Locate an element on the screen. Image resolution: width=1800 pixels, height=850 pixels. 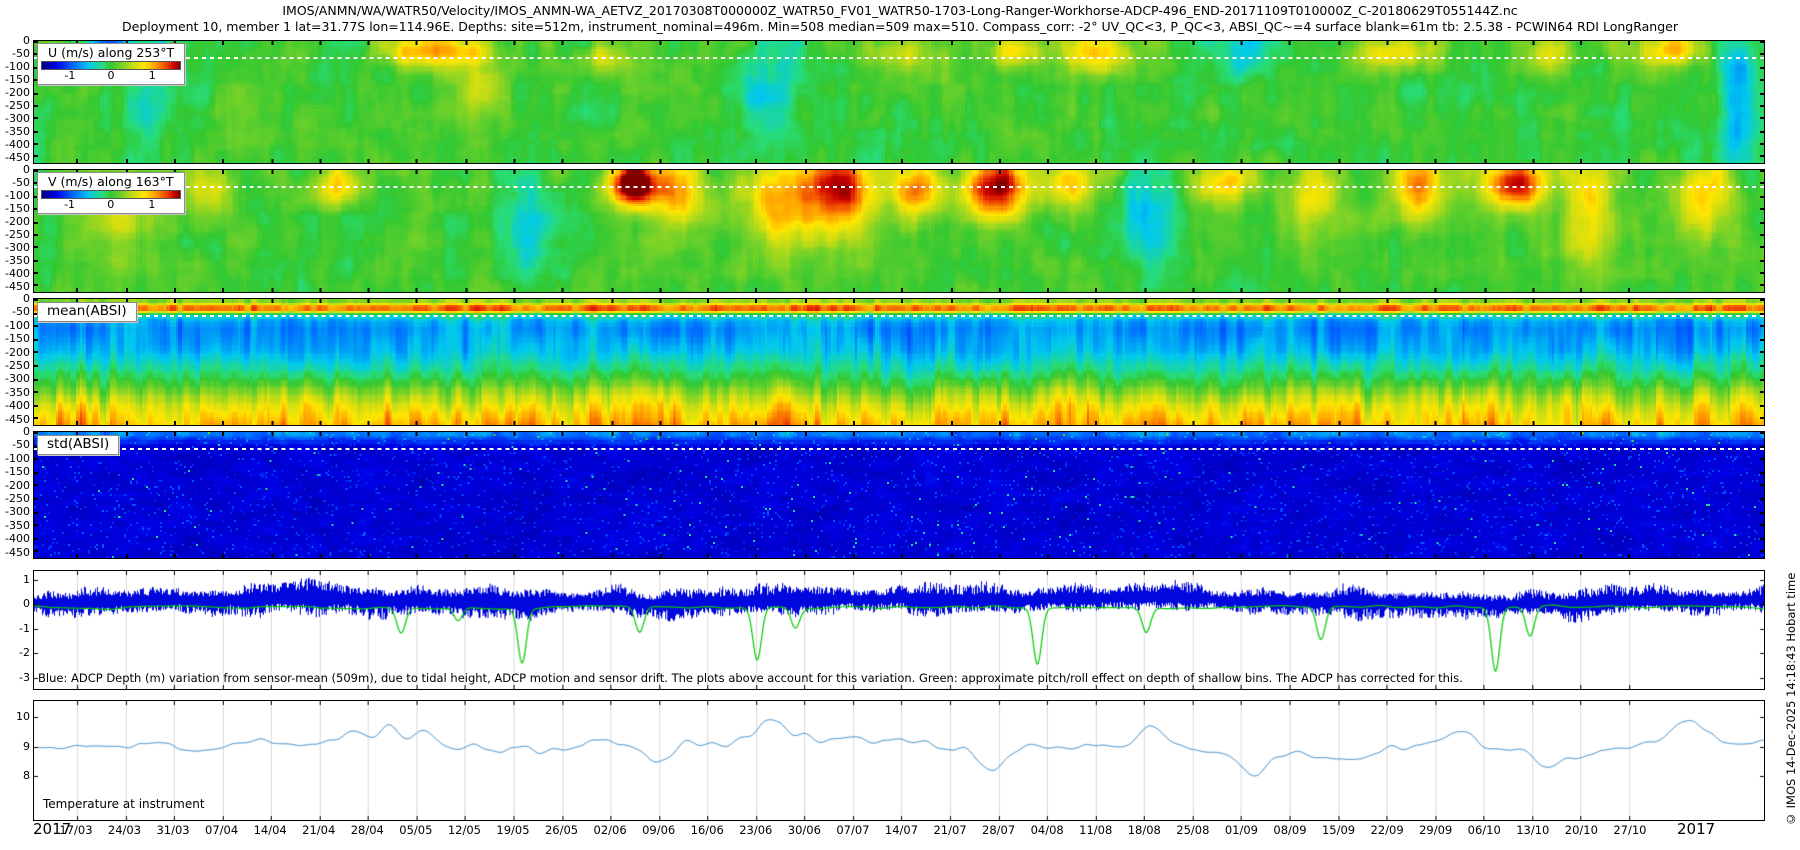
mean-absi-heatmap is located at coordinates (899, 362).